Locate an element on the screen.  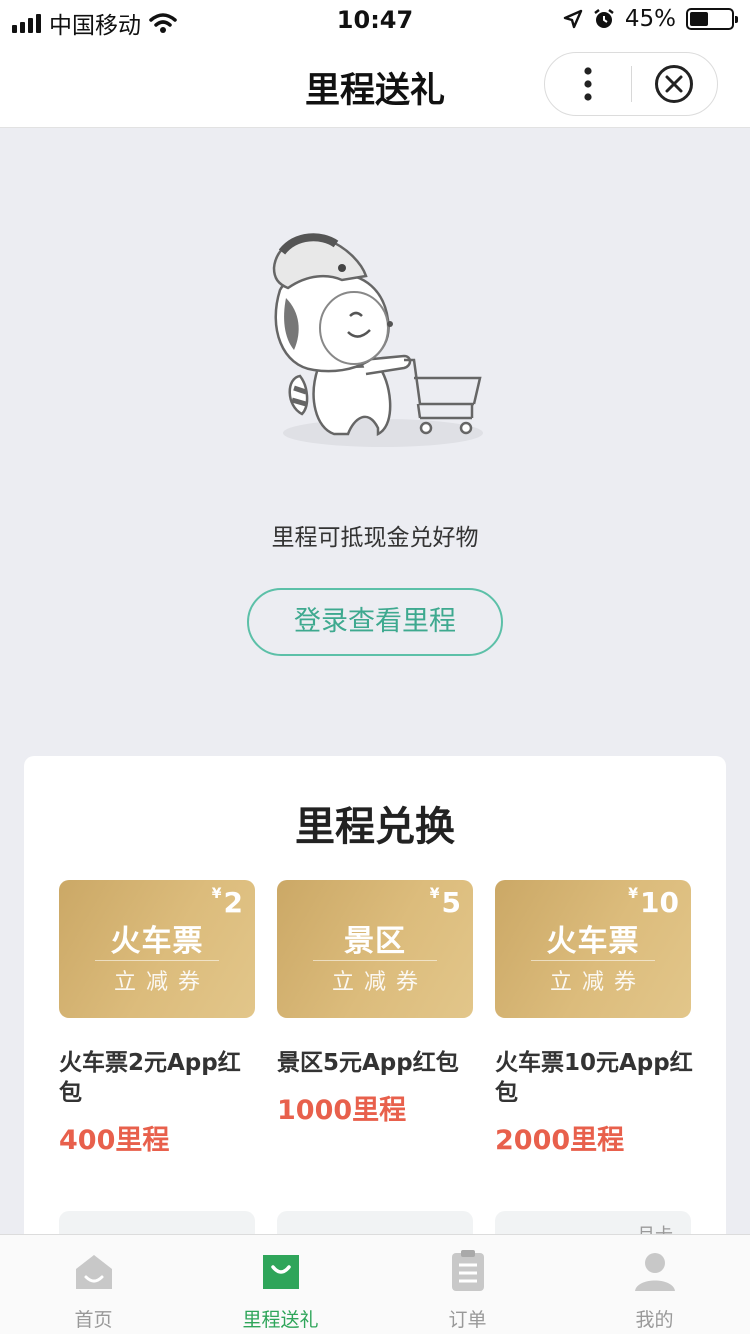
tab-orders: 订单 is located at coordinates (467, 1284).